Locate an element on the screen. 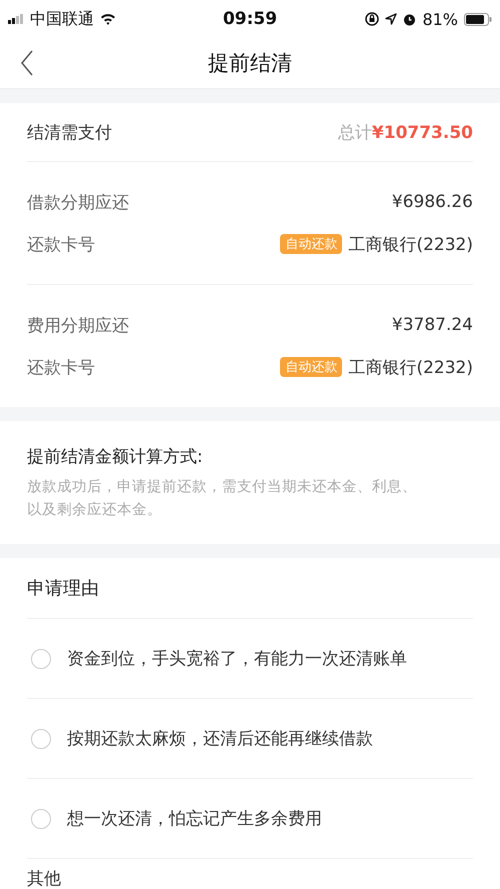 This screenshot has width=500, height=889. option-label: 想一次还清，怕忘记产生多余费用 is located at coordinates (194, 818).